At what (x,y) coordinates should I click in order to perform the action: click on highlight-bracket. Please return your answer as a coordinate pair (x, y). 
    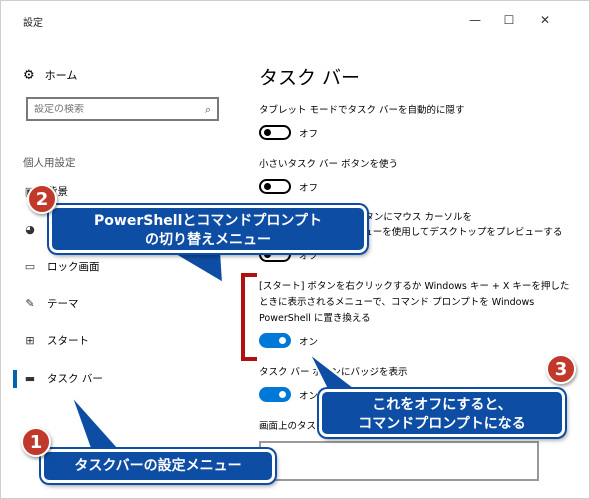
    Looking at the image, I should click on (249, 317).